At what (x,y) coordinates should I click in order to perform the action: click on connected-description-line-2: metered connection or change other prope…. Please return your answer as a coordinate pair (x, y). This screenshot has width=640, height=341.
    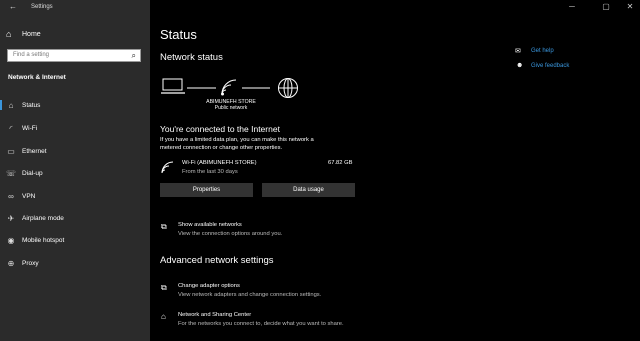
    Looking at the image, I should click on (221, 148).